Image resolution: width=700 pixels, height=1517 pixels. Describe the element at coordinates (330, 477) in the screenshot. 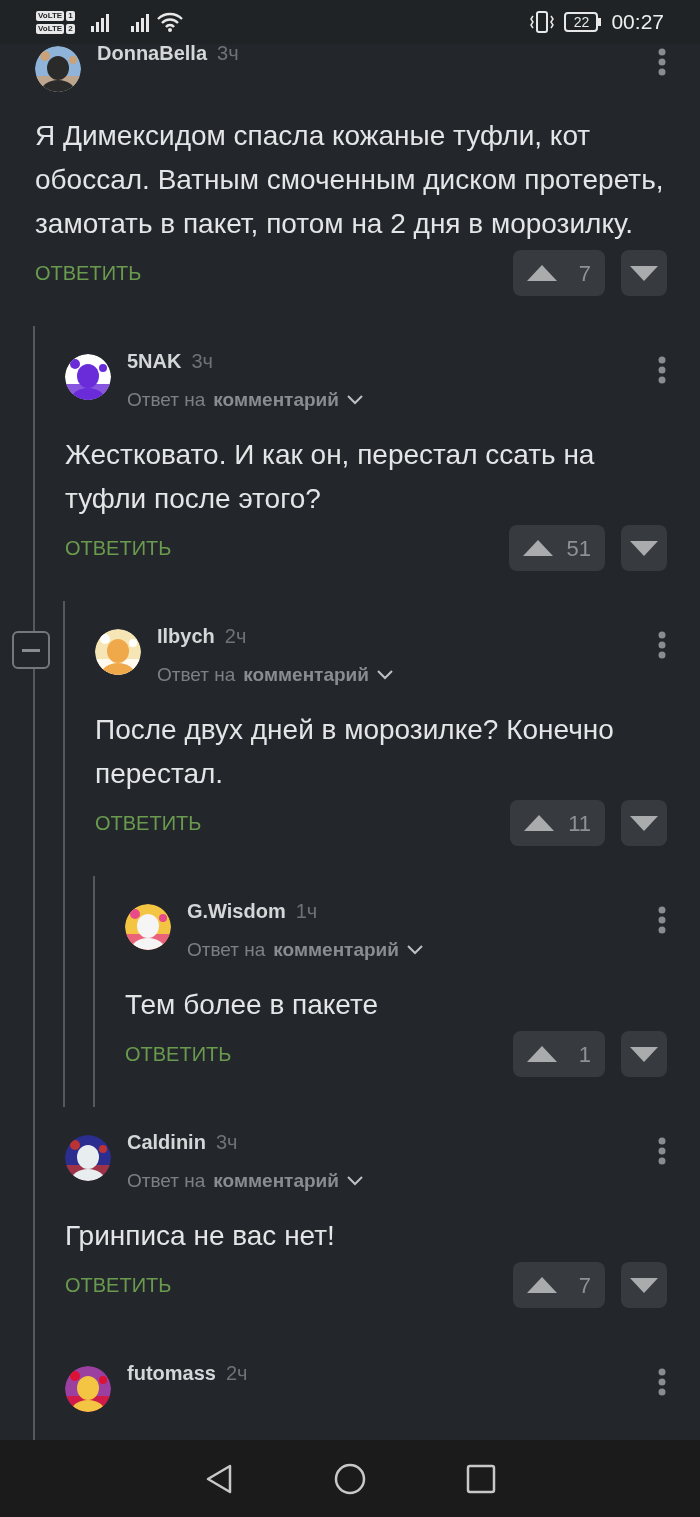

I see `comment-text: Жестковато. И как он, перестал ссать на туфли после этого?` at that location.